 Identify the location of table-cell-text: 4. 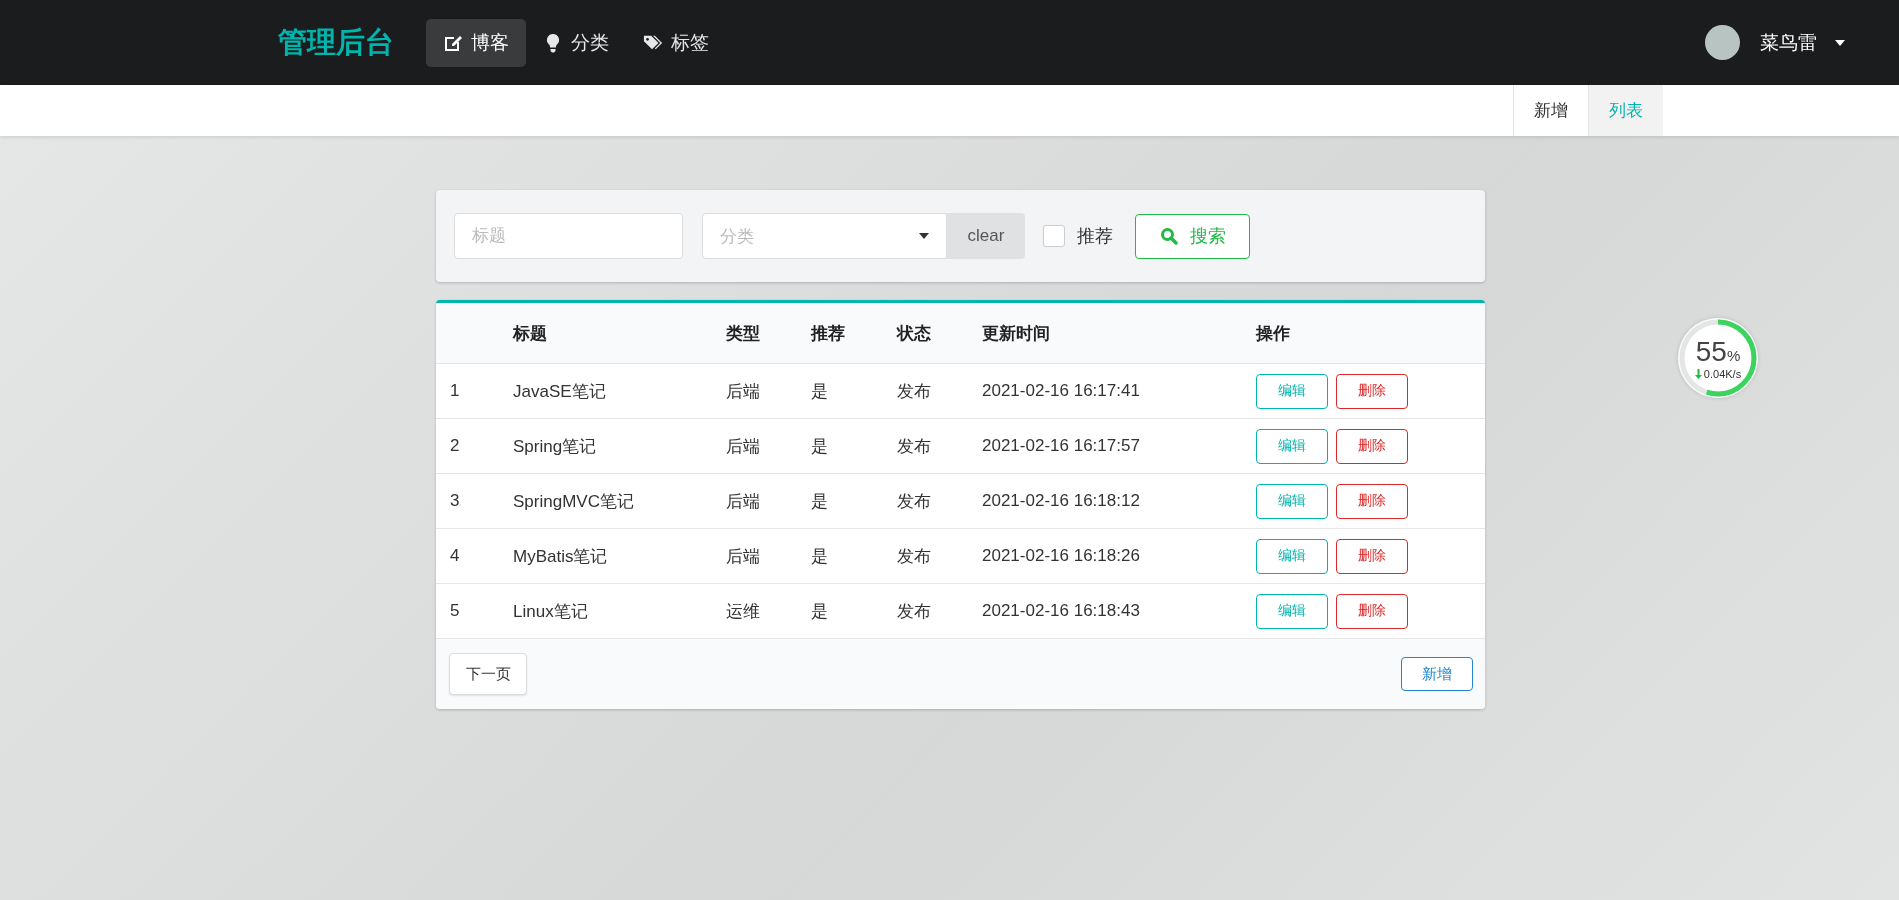
(455, 556).